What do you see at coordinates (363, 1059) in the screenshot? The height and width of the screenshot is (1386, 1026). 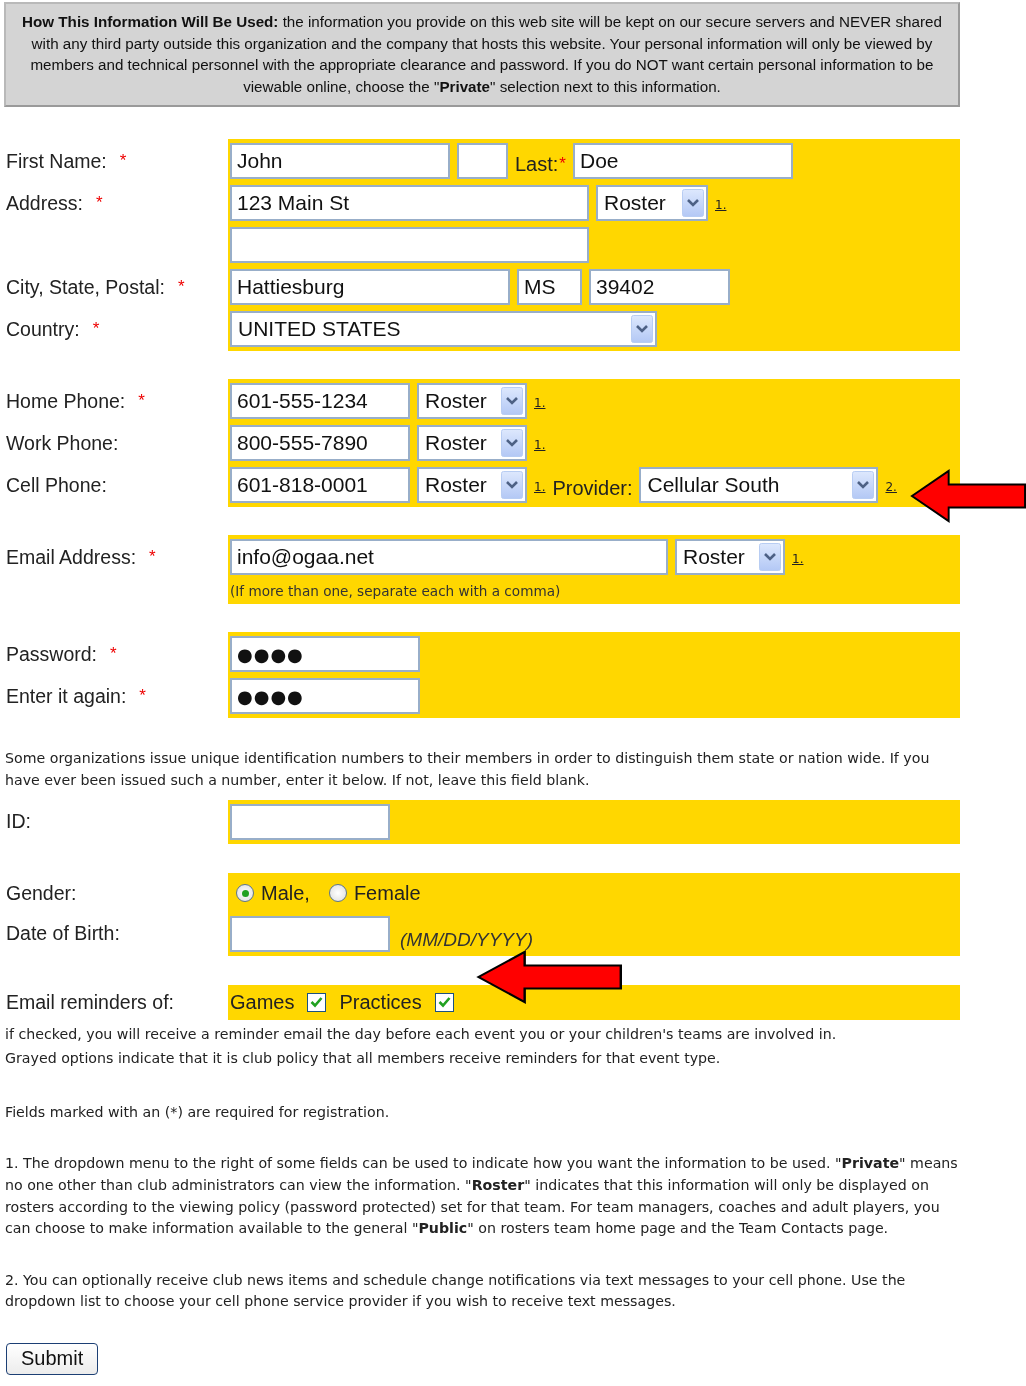 I see `paragraph: Grayed options indicate that it is club policy that all members receive reminders for that event type.` at bounding box center [363, 1059].